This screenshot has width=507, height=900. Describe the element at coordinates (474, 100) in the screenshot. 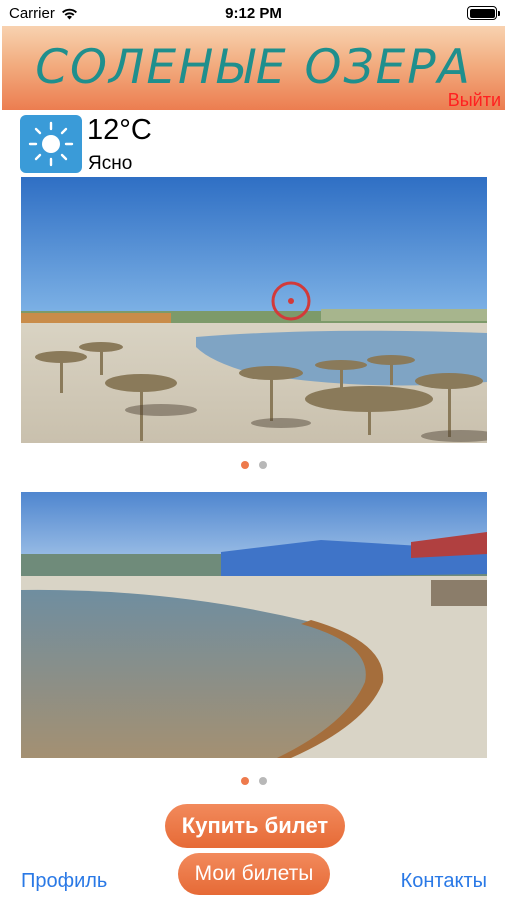

I see `logout-button: Выйти` at that location.